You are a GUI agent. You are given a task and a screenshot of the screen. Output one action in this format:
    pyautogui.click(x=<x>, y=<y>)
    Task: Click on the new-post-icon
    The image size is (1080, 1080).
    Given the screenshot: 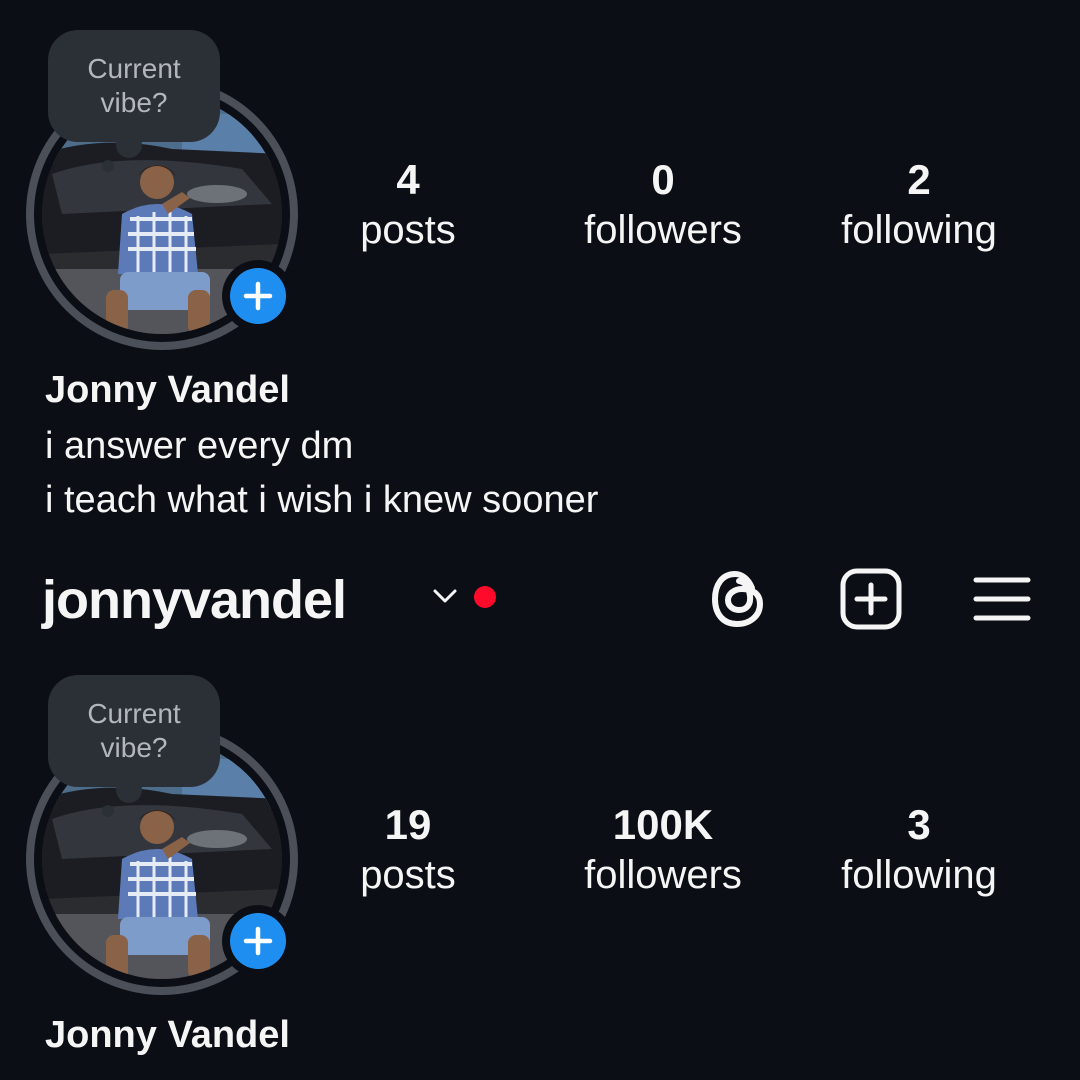 What is the action you would take?
    pyautogui.click(x=871, y=599)
    